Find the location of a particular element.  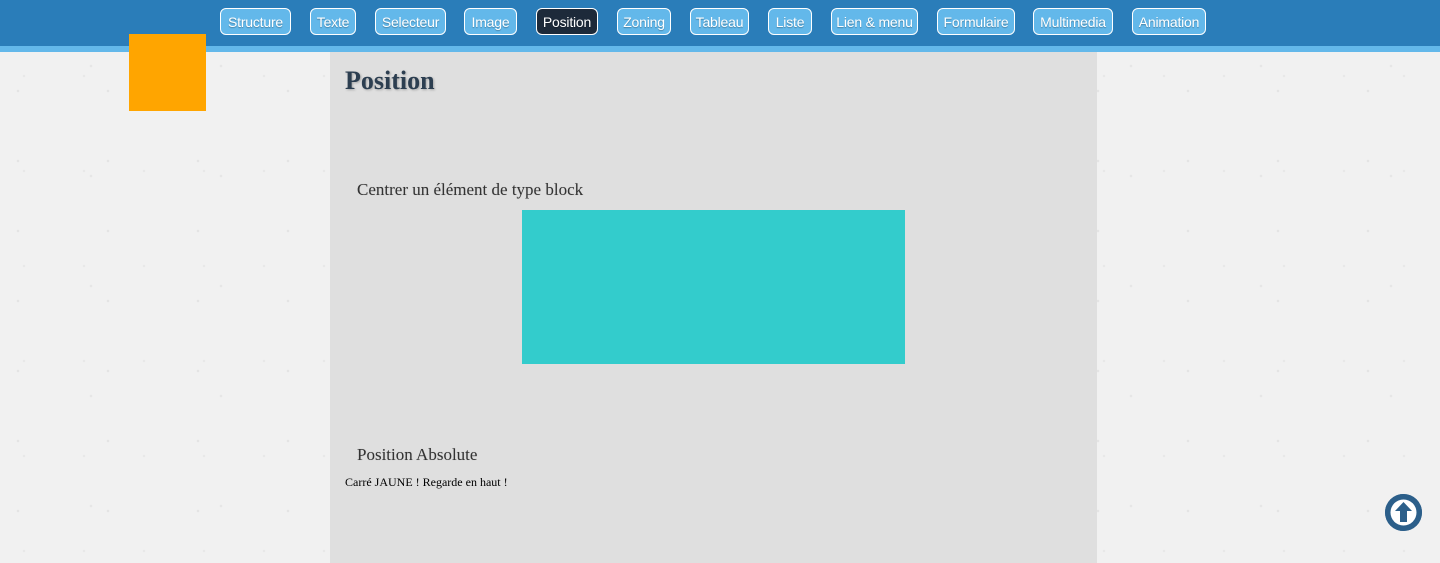

page-title: Position is located at coordinates (390, 80).